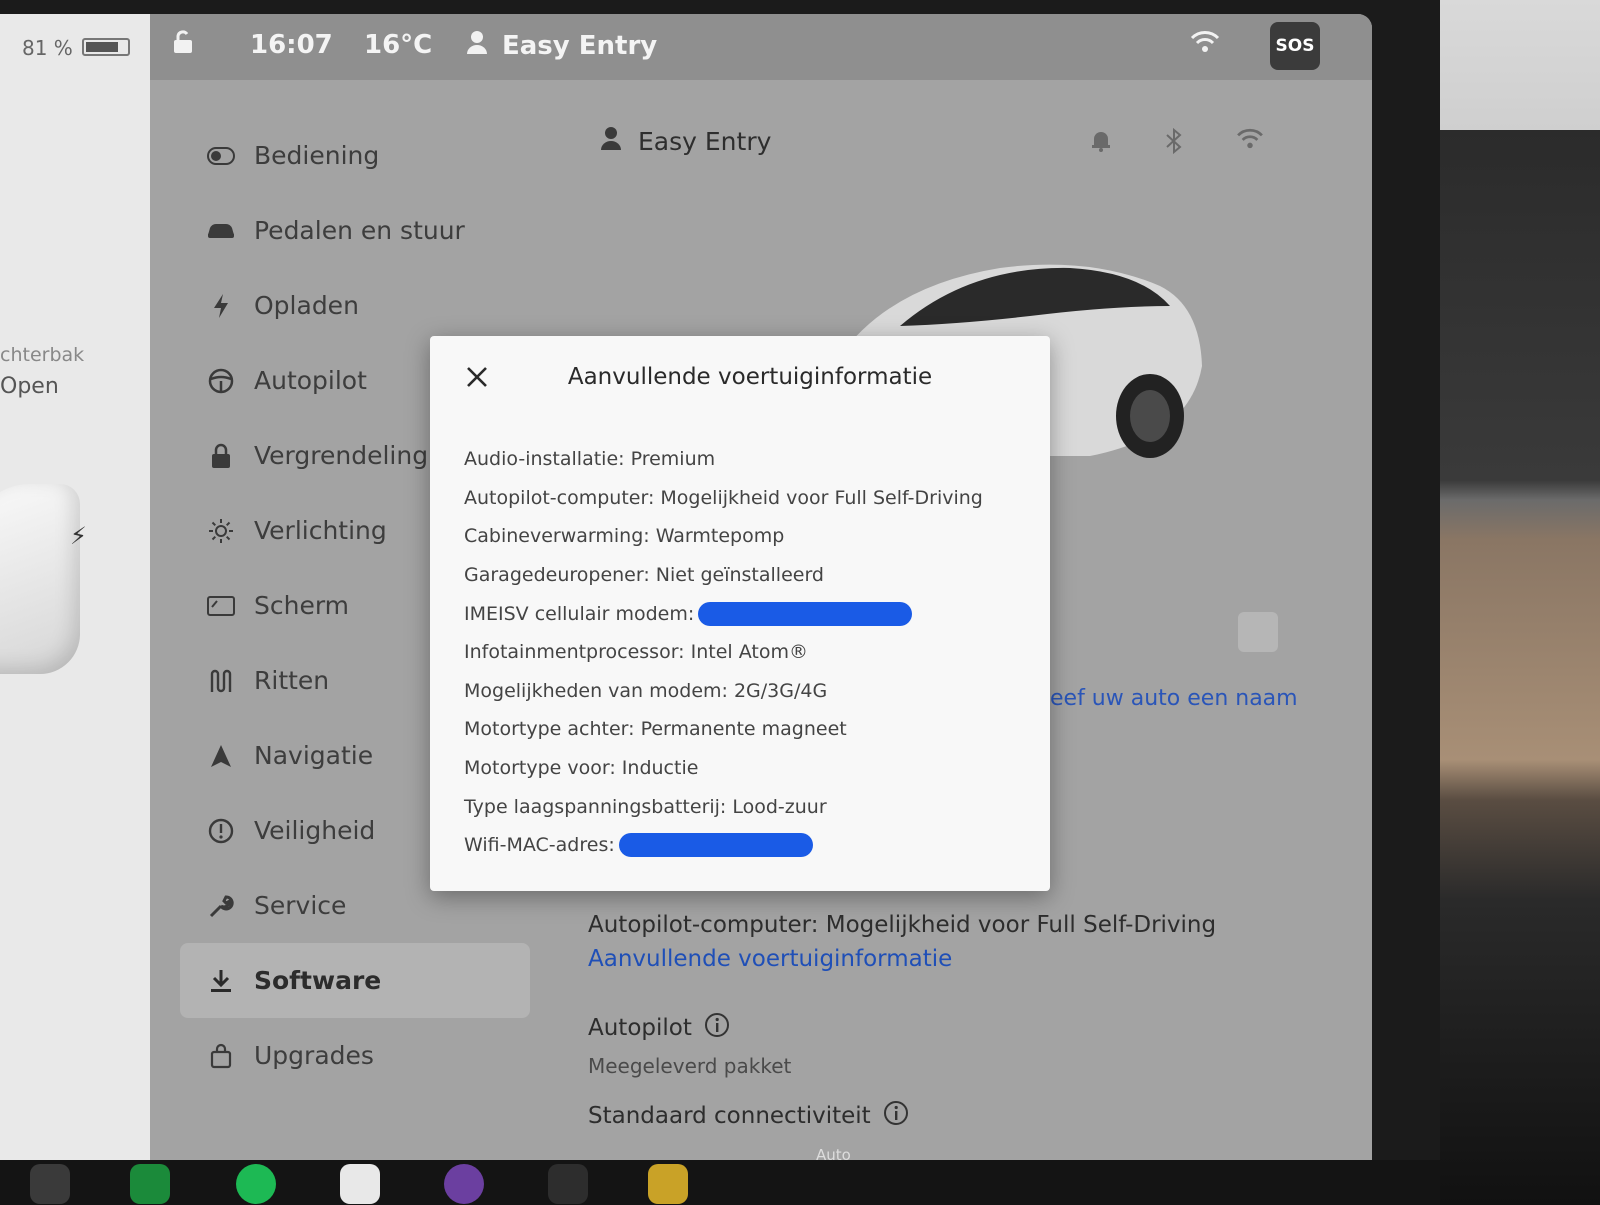 Image resolution: width=1600 pixels, height=1205 pixels. Describe the element at coordinates (539, 845) in the screenshot. I see `vehicle-info-text: Wifi-MAC-adres:` at that location.